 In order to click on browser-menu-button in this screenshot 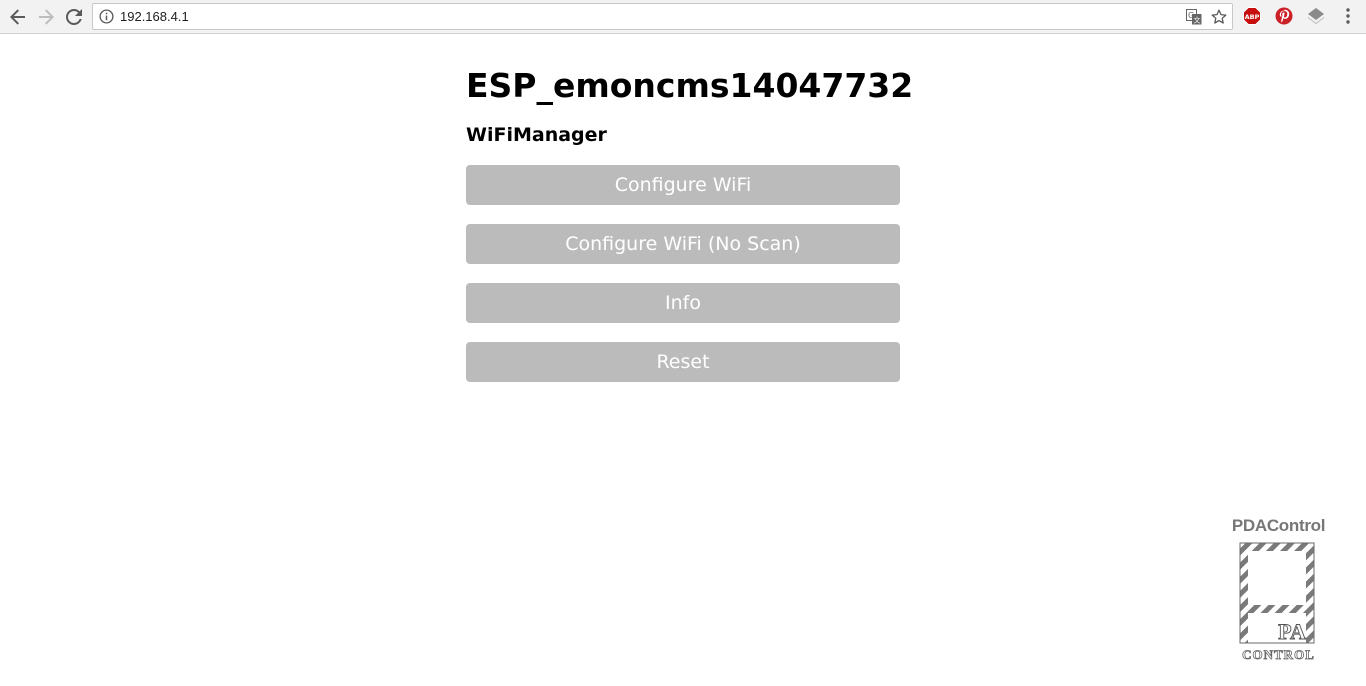, I will do `click(1348, 16)`.